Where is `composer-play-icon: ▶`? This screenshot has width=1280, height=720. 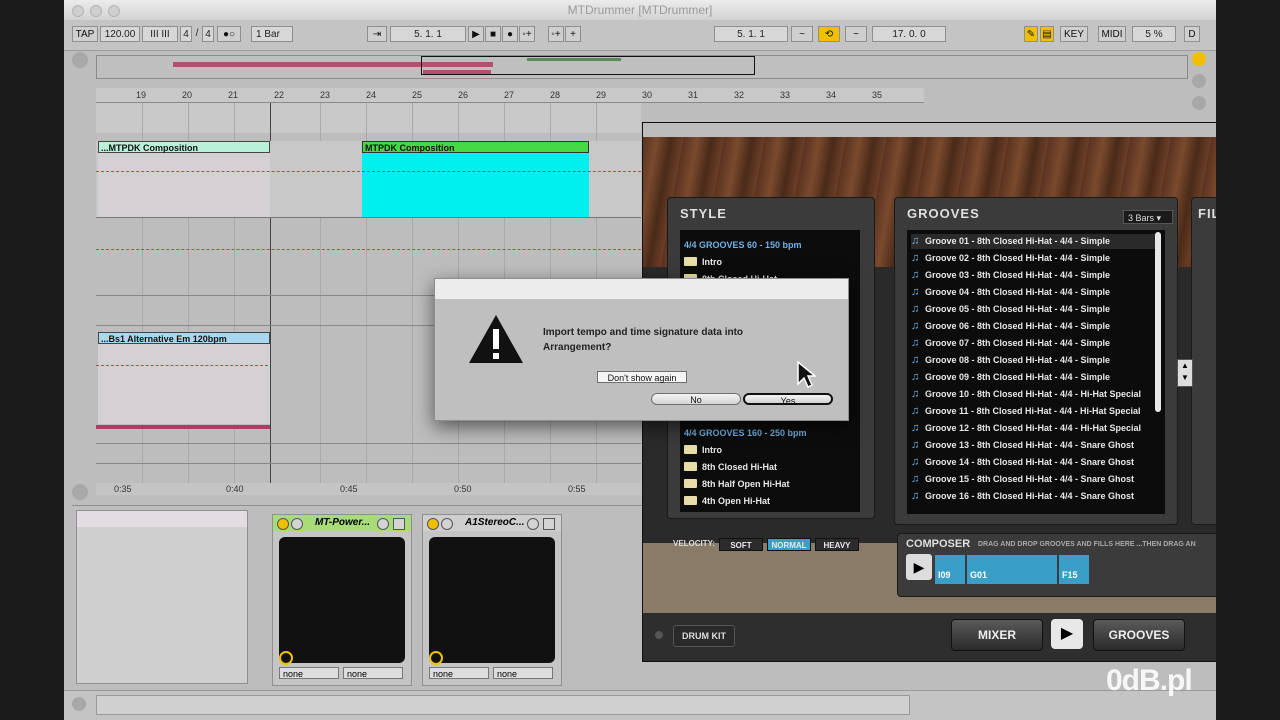
composer-play-icon: ▶ is located at coordinates (919, 567).